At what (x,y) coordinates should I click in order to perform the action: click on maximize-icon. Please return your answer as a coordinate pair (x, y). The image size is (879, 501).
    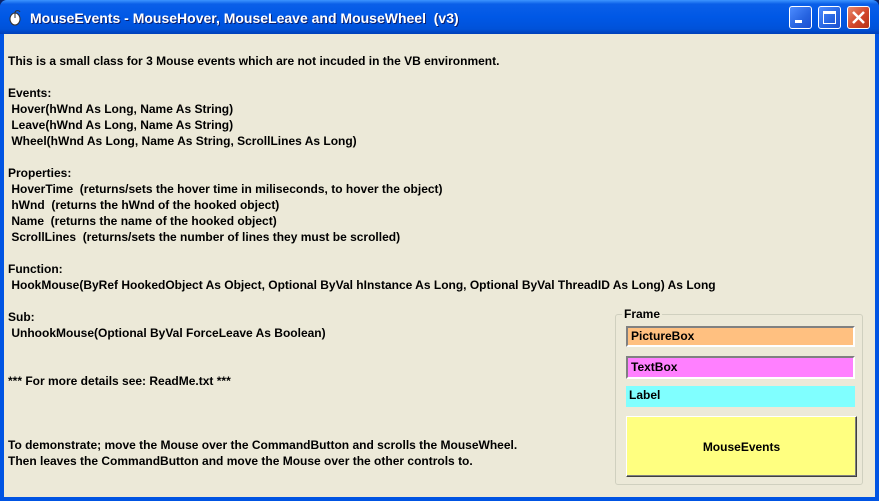
    Looking at the image, I should click on (829, 17).